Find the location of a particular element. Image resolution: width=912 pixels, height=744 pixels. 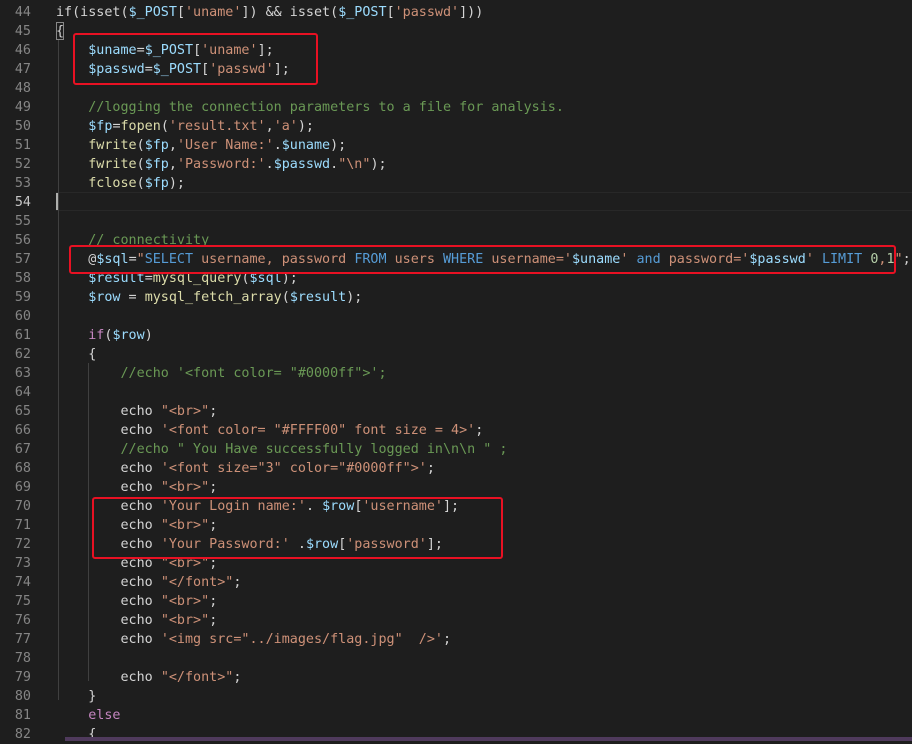

code-line: 61 if($row) is located at coordinates (456, 335).